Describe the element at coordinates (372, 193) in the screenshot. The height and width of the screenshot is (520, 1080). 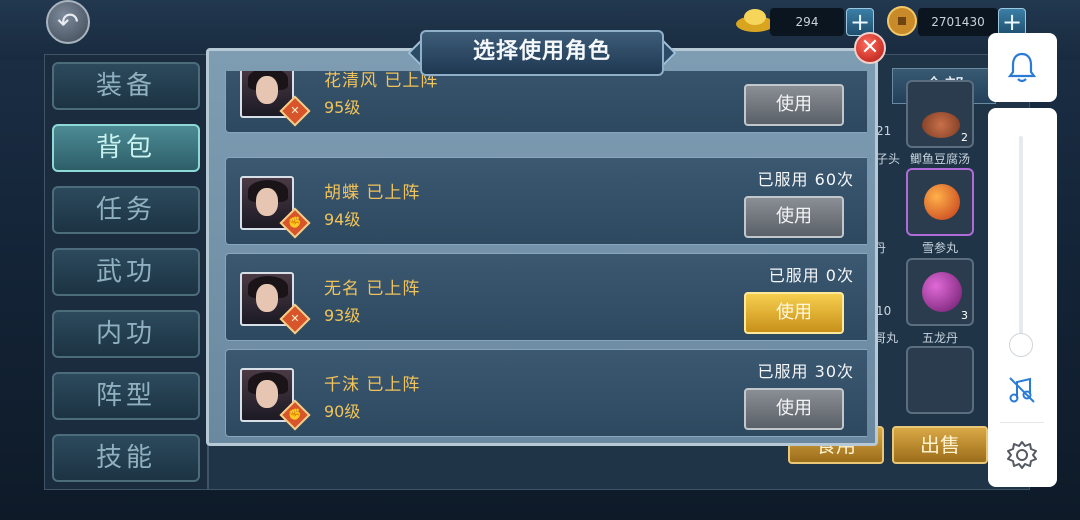
I see `character-name: 胡蝶 已上阵` at that location.